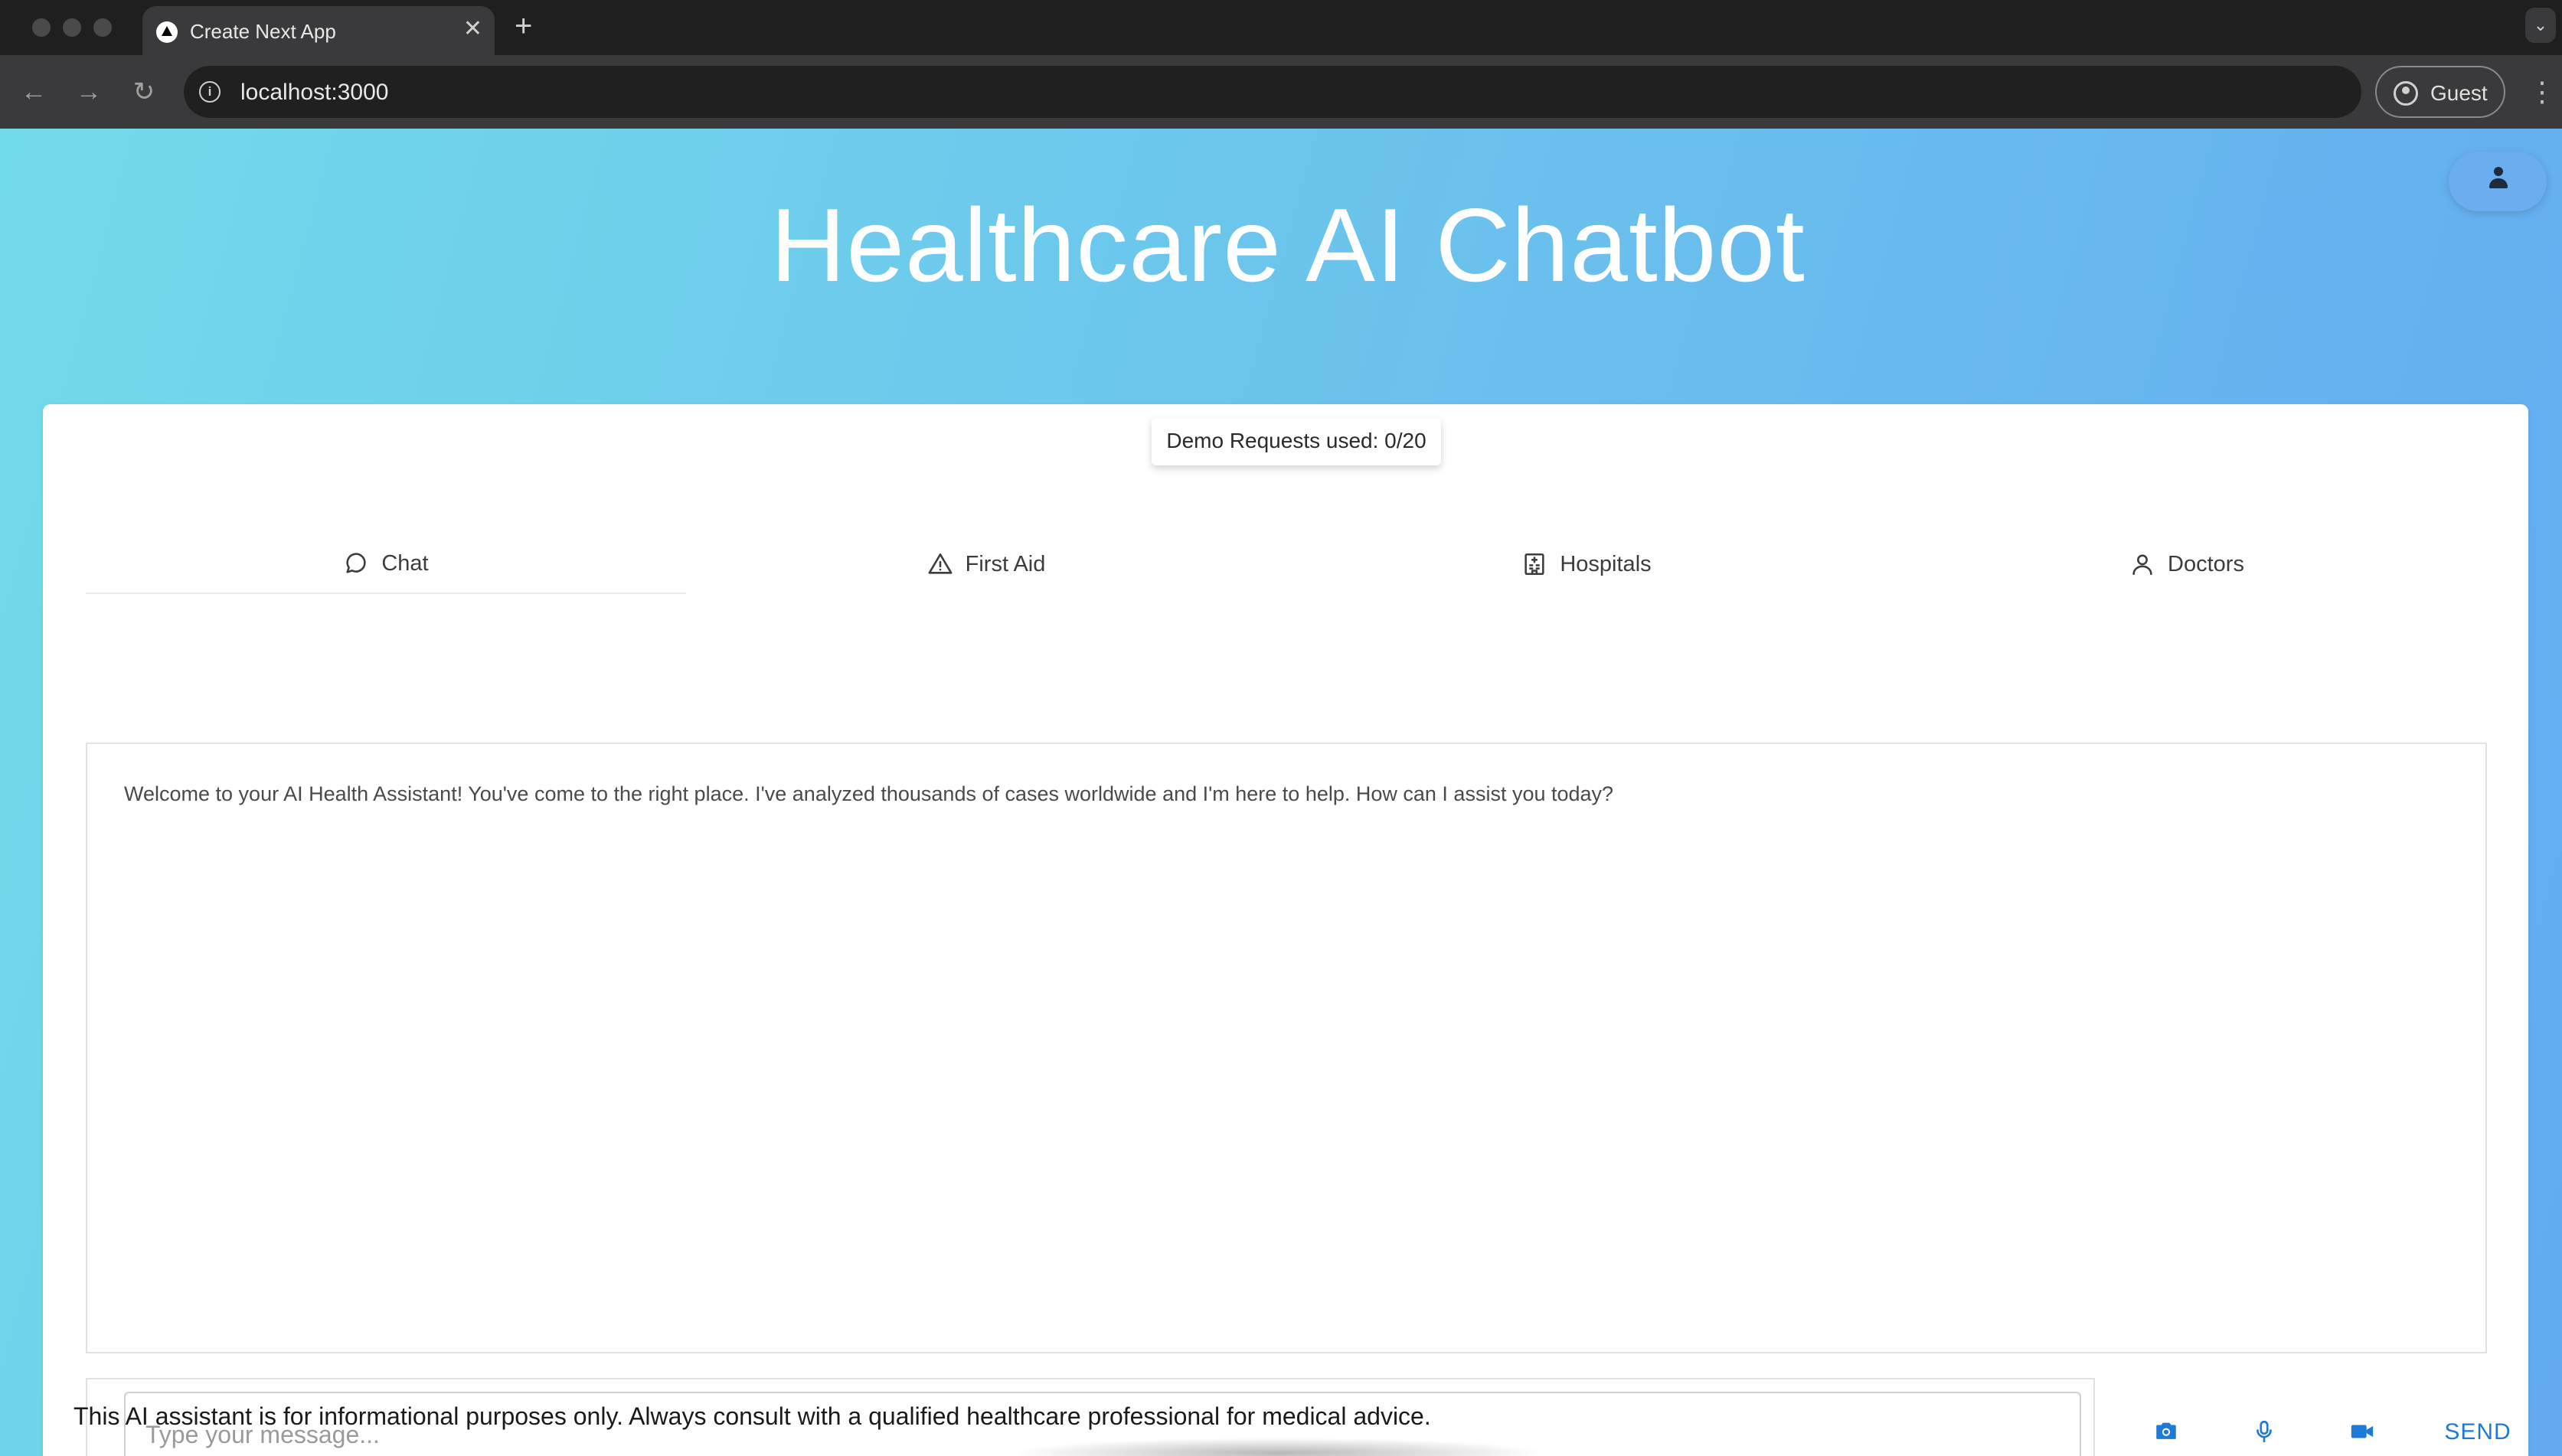 This screenshot has width=2562, height=1456. What do you see at coordinates (102, 27) in the screenshot?
I see `window-zoom-dot` at bounding box center [102, 27].